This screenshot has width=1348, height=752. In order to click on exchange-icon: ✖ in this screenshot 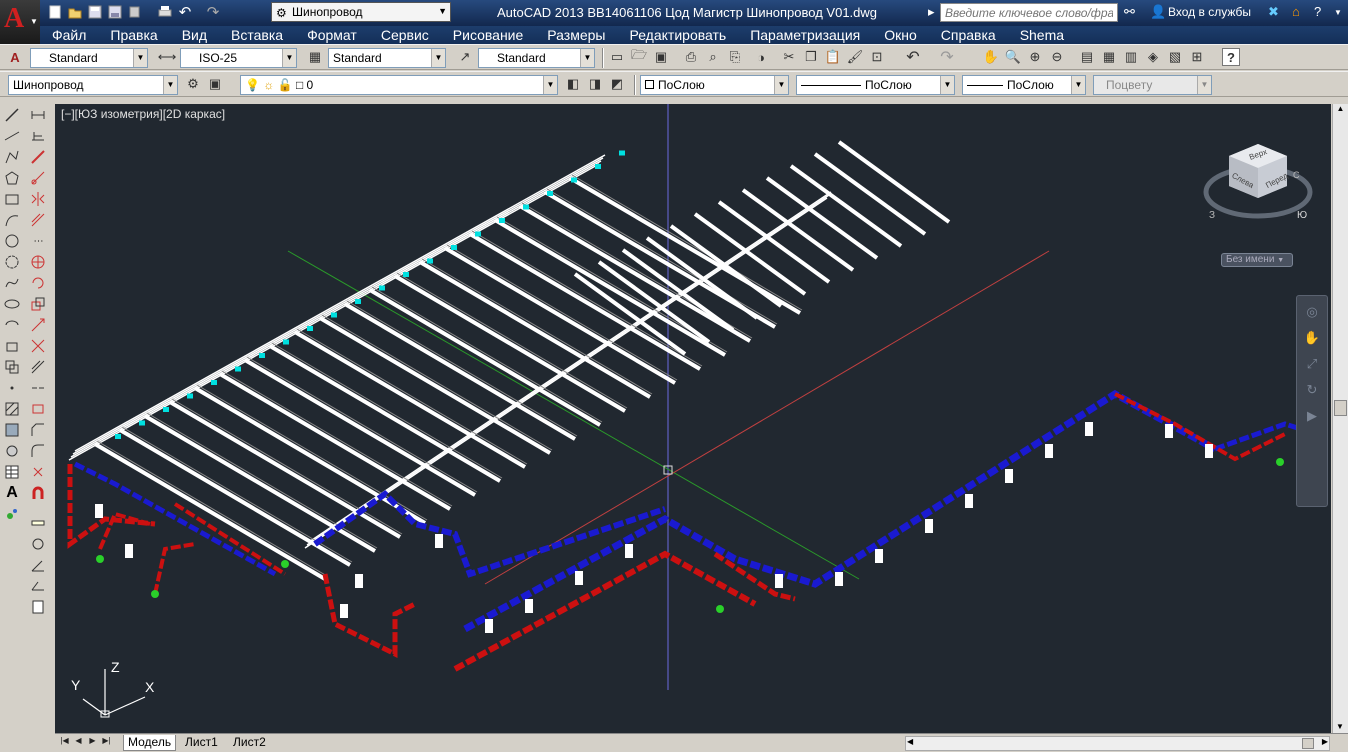, I will do `click(1273, 12)`.